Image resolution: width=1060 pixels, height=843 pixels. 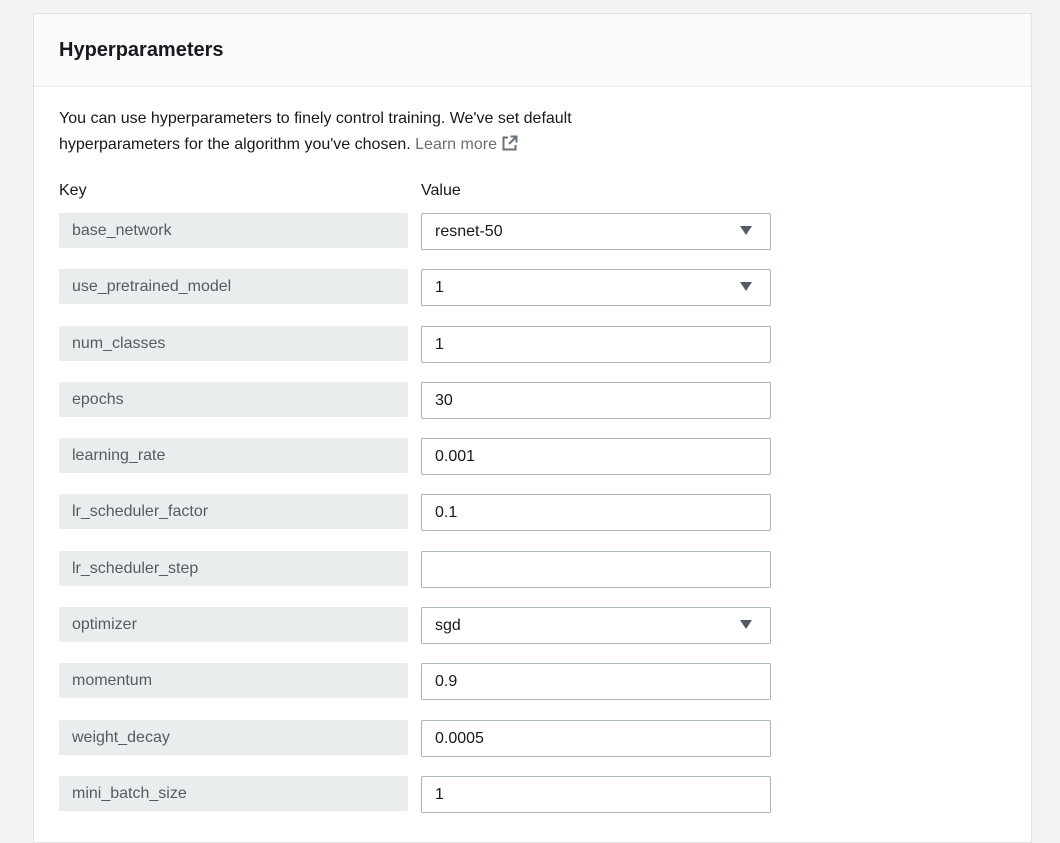 I want to click on hyperparameter-value-input: 30, so click(x=596, y=400).